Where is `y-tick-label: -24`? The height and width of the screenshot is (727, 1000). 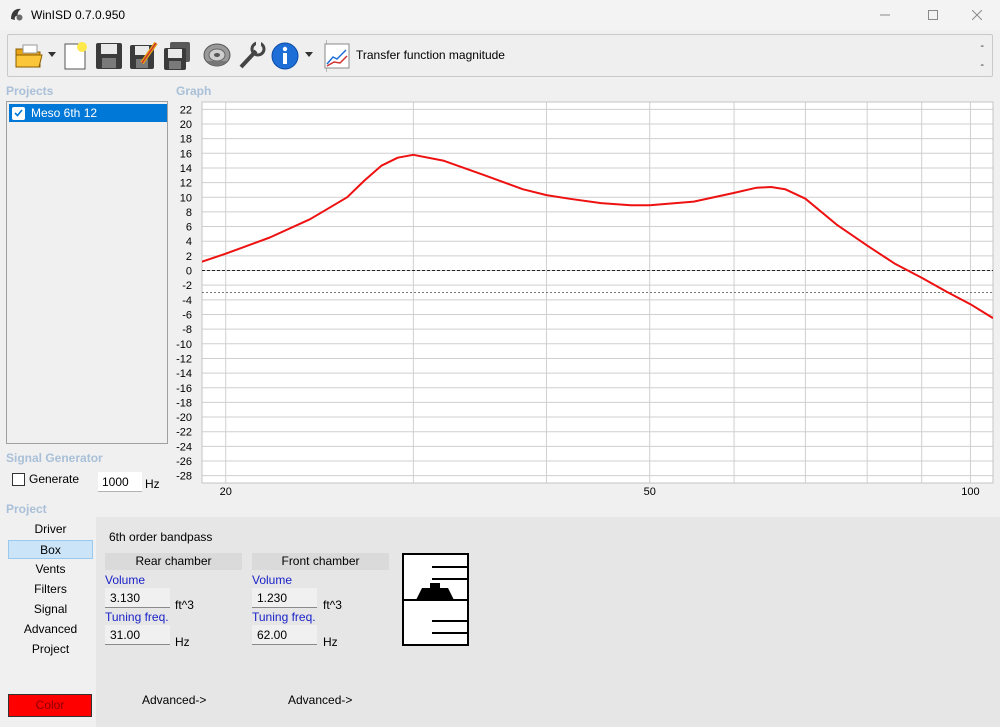
y-tick-label: -24 is located at coordinates (184, 447).